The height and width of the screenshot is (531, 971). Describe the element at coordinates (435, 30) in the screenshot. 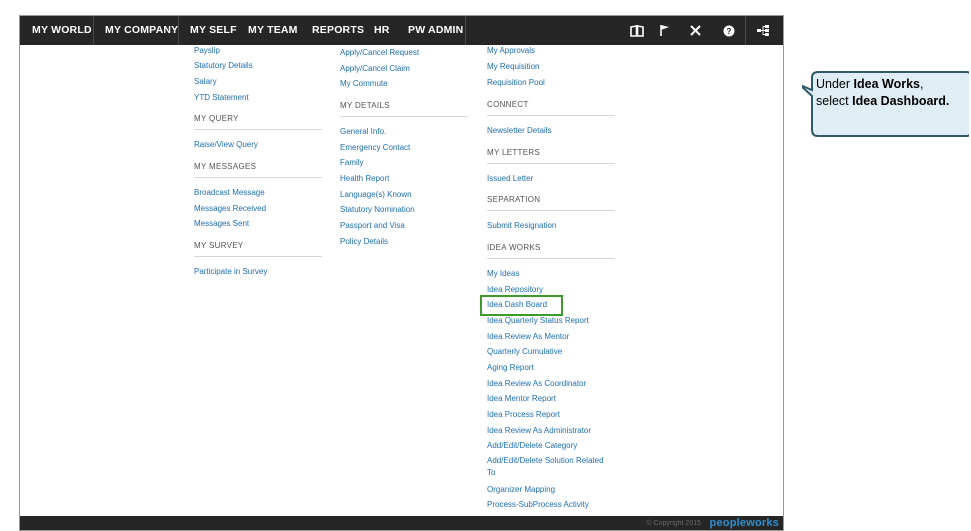

I see `nav-pw-admin: PW ADMIN` at that location.